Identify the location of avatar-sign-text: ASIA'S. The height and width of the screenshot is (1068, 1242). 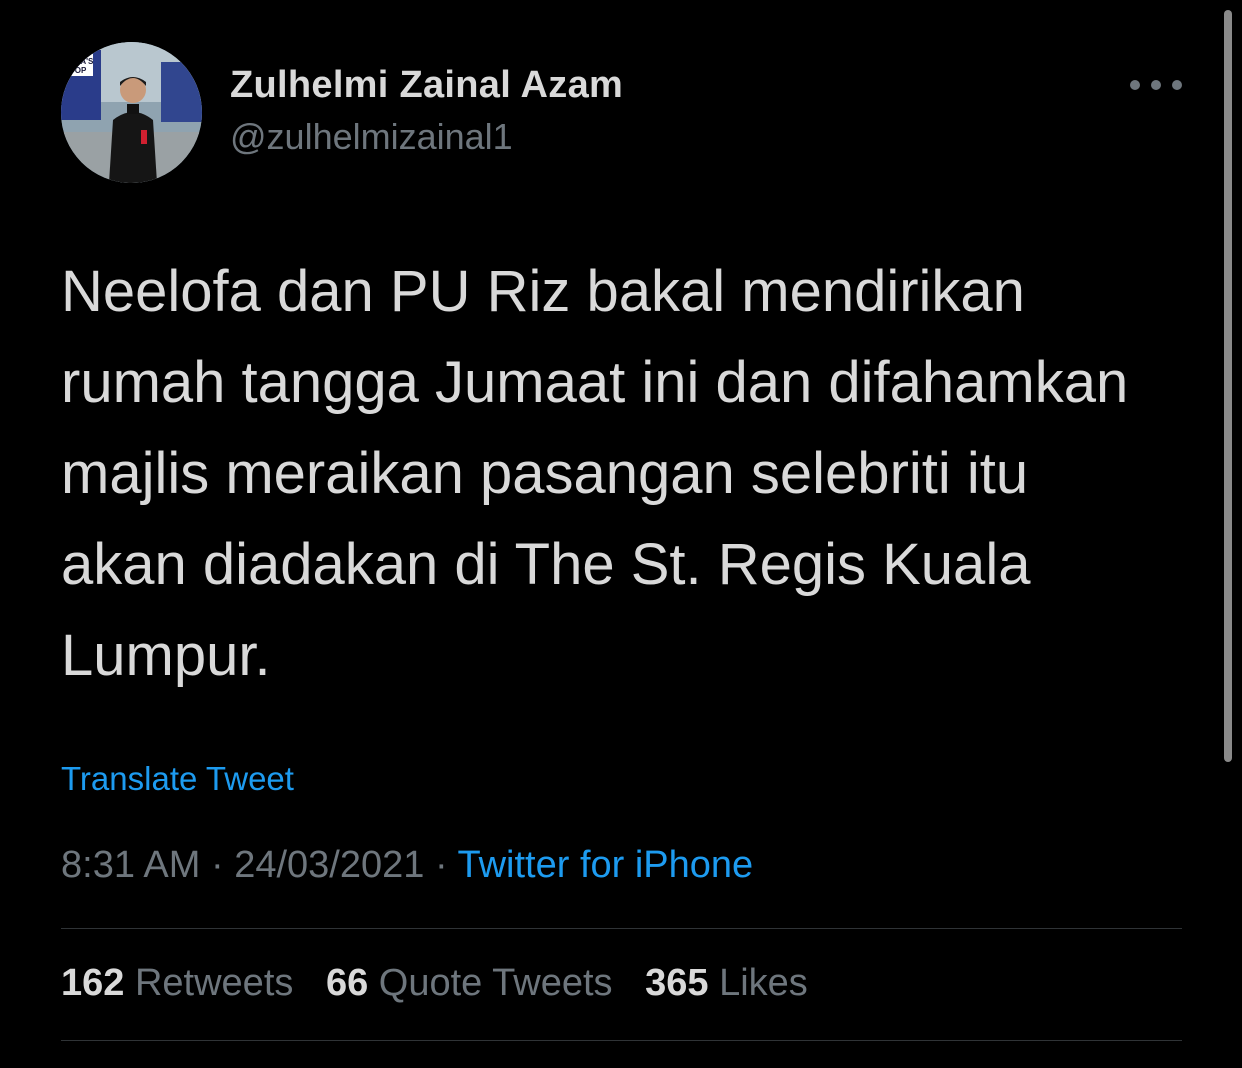
(80, 61).